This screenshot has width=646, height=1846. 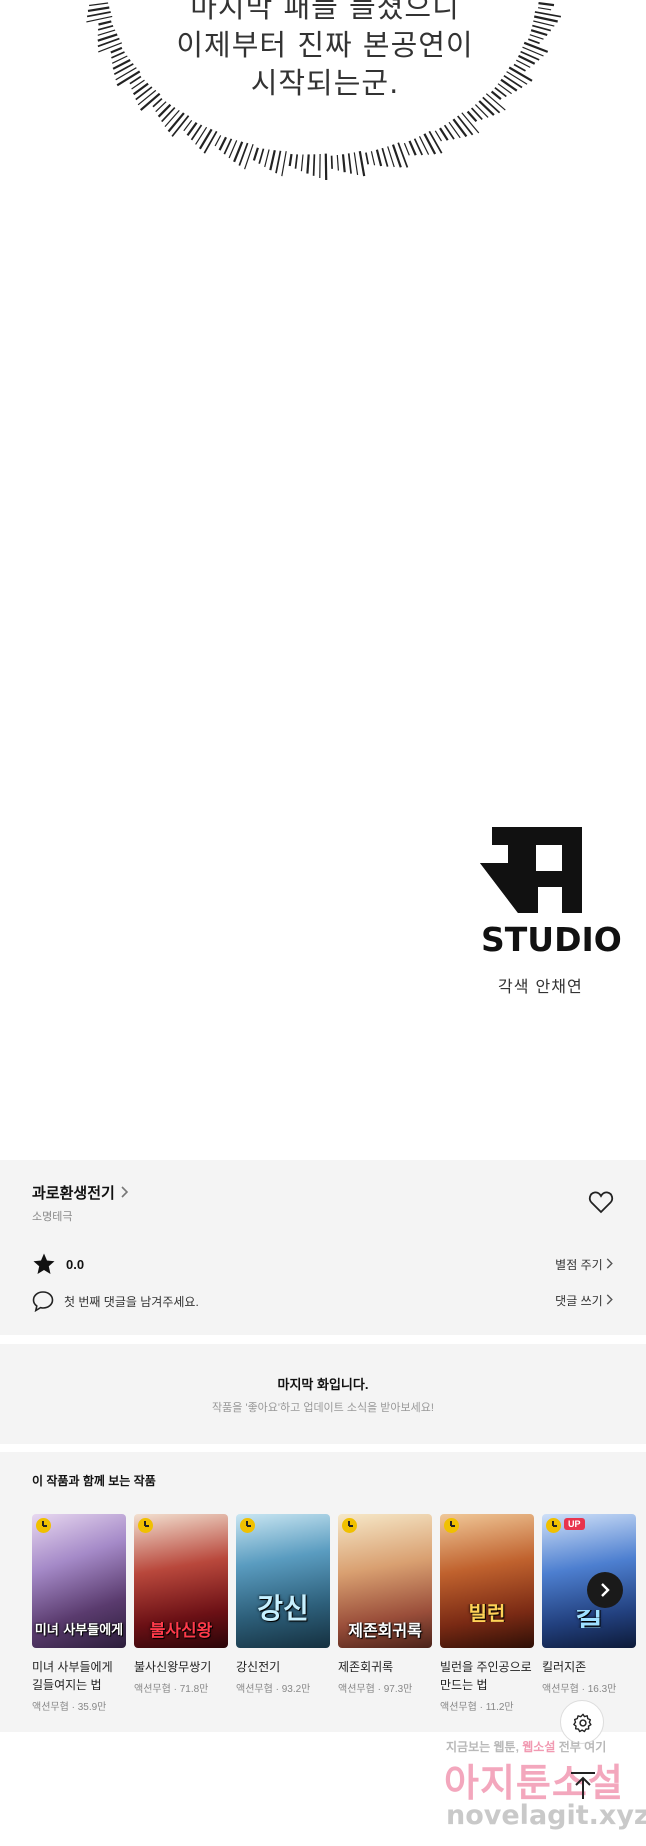 What do you see at coordinates (73, 1193) in the screenshot?
I see `series-title: 과로환생전기` at bounding box center [73, 1193].